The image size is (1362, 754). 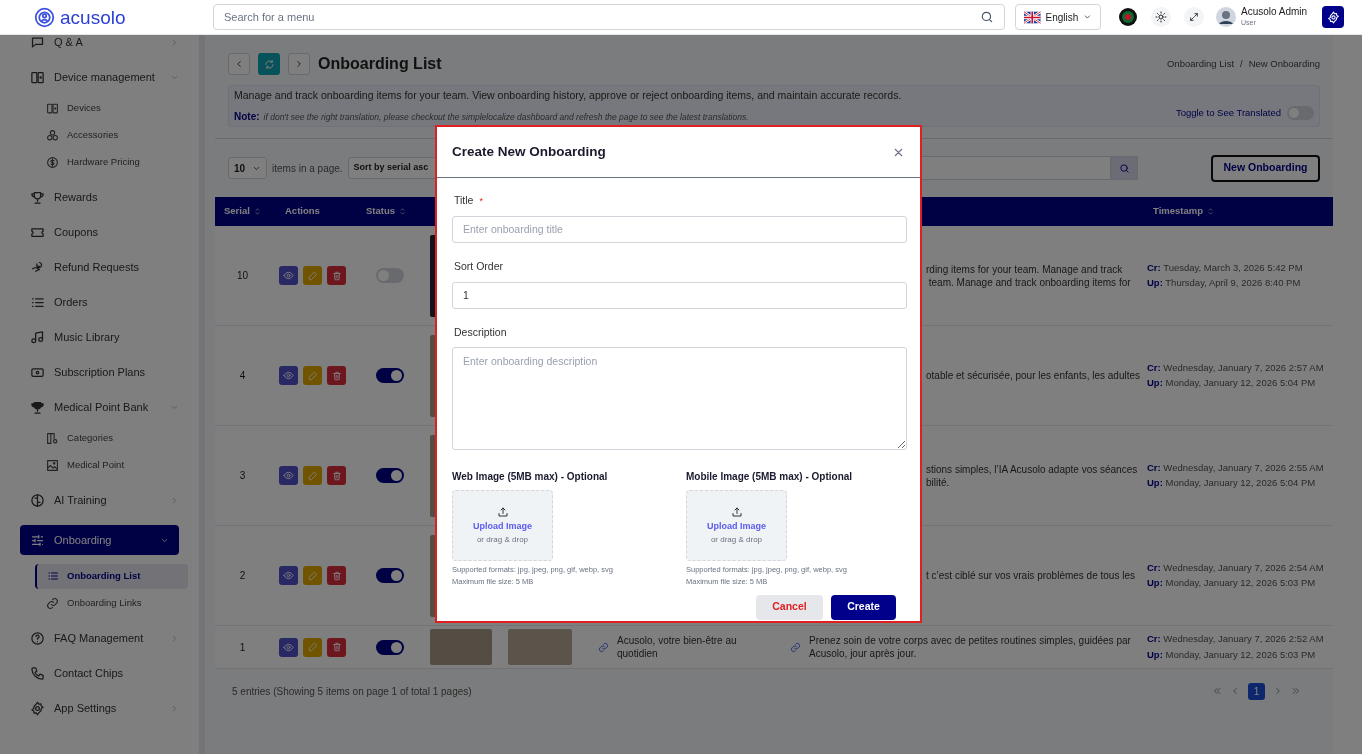 I want to click on sidebar-item: Device management, so click(x=99, y=77).